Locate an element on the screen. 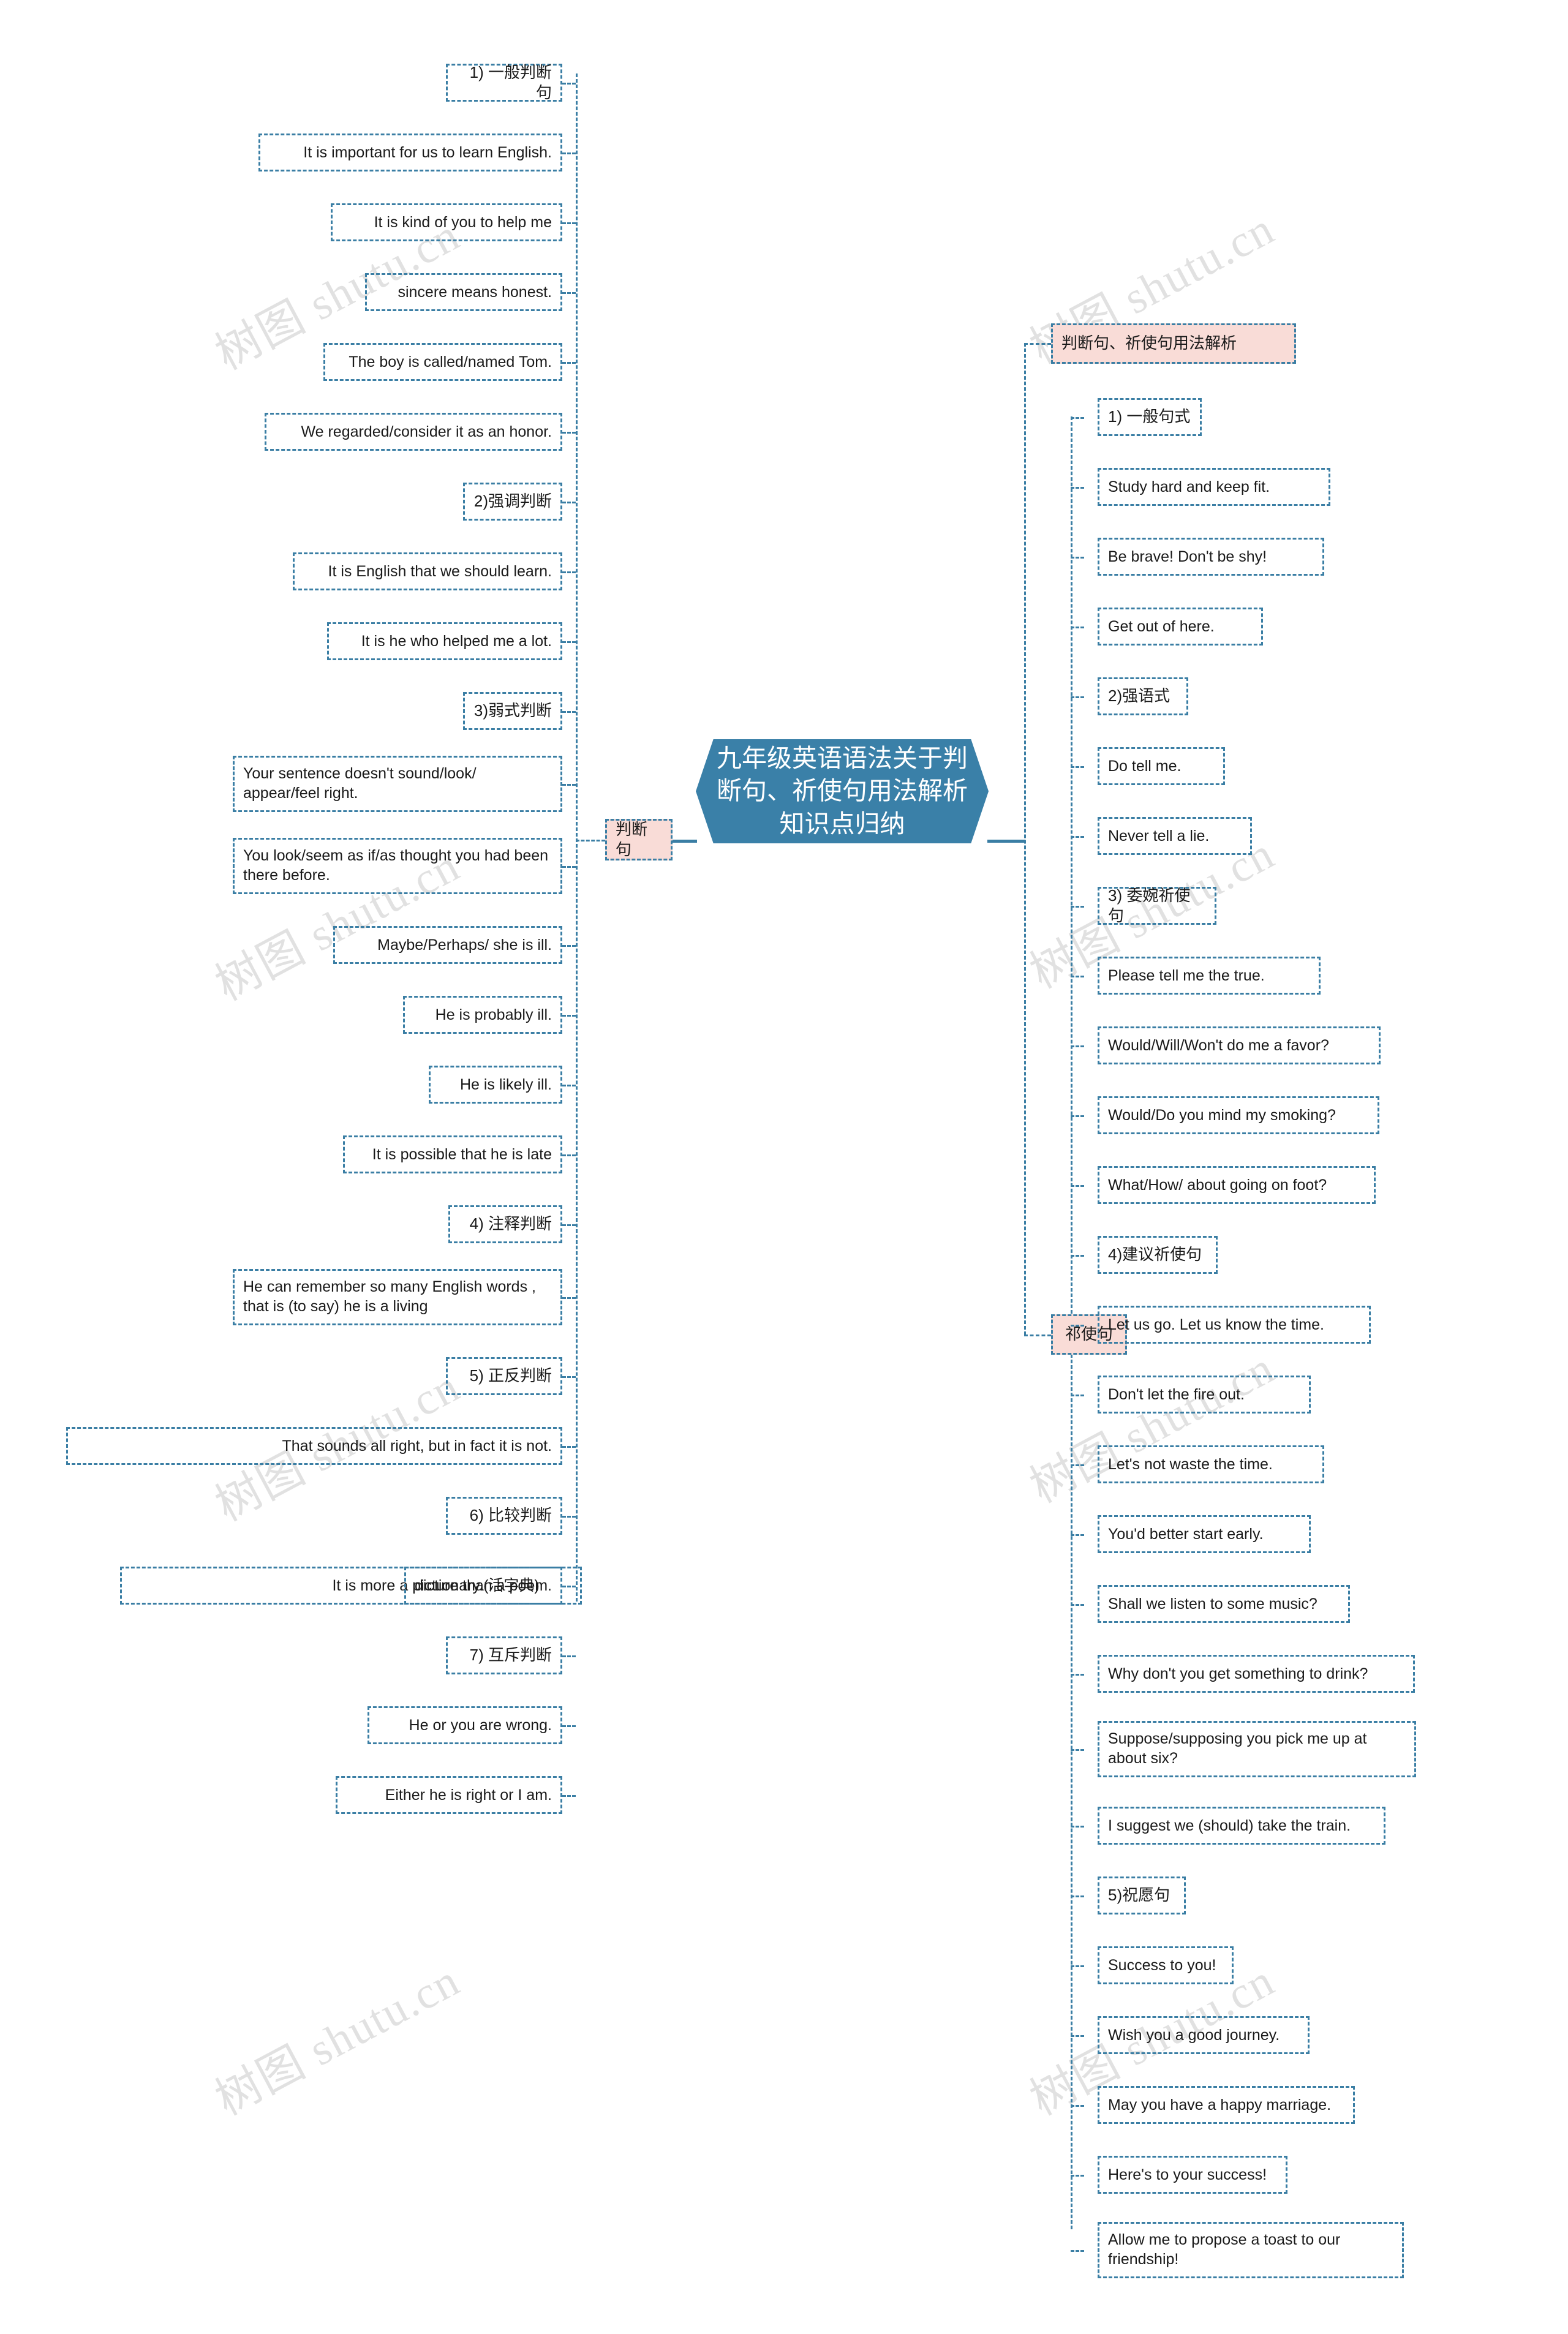 The height and width of the screenshot is (2334, 1568). list-item-dictionary: dictionary.(活字典) is located at coordinates (493, 1586).